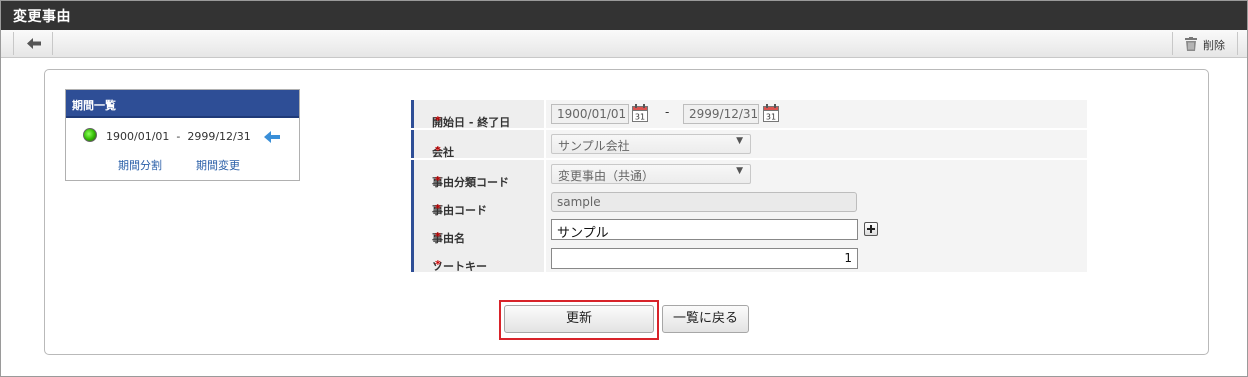 The image size is (1248, 377). What do you see at coordinates (477, 258) in the screenshot?
I see `form-label: ソートキー *` at bounding box center [477, 258].